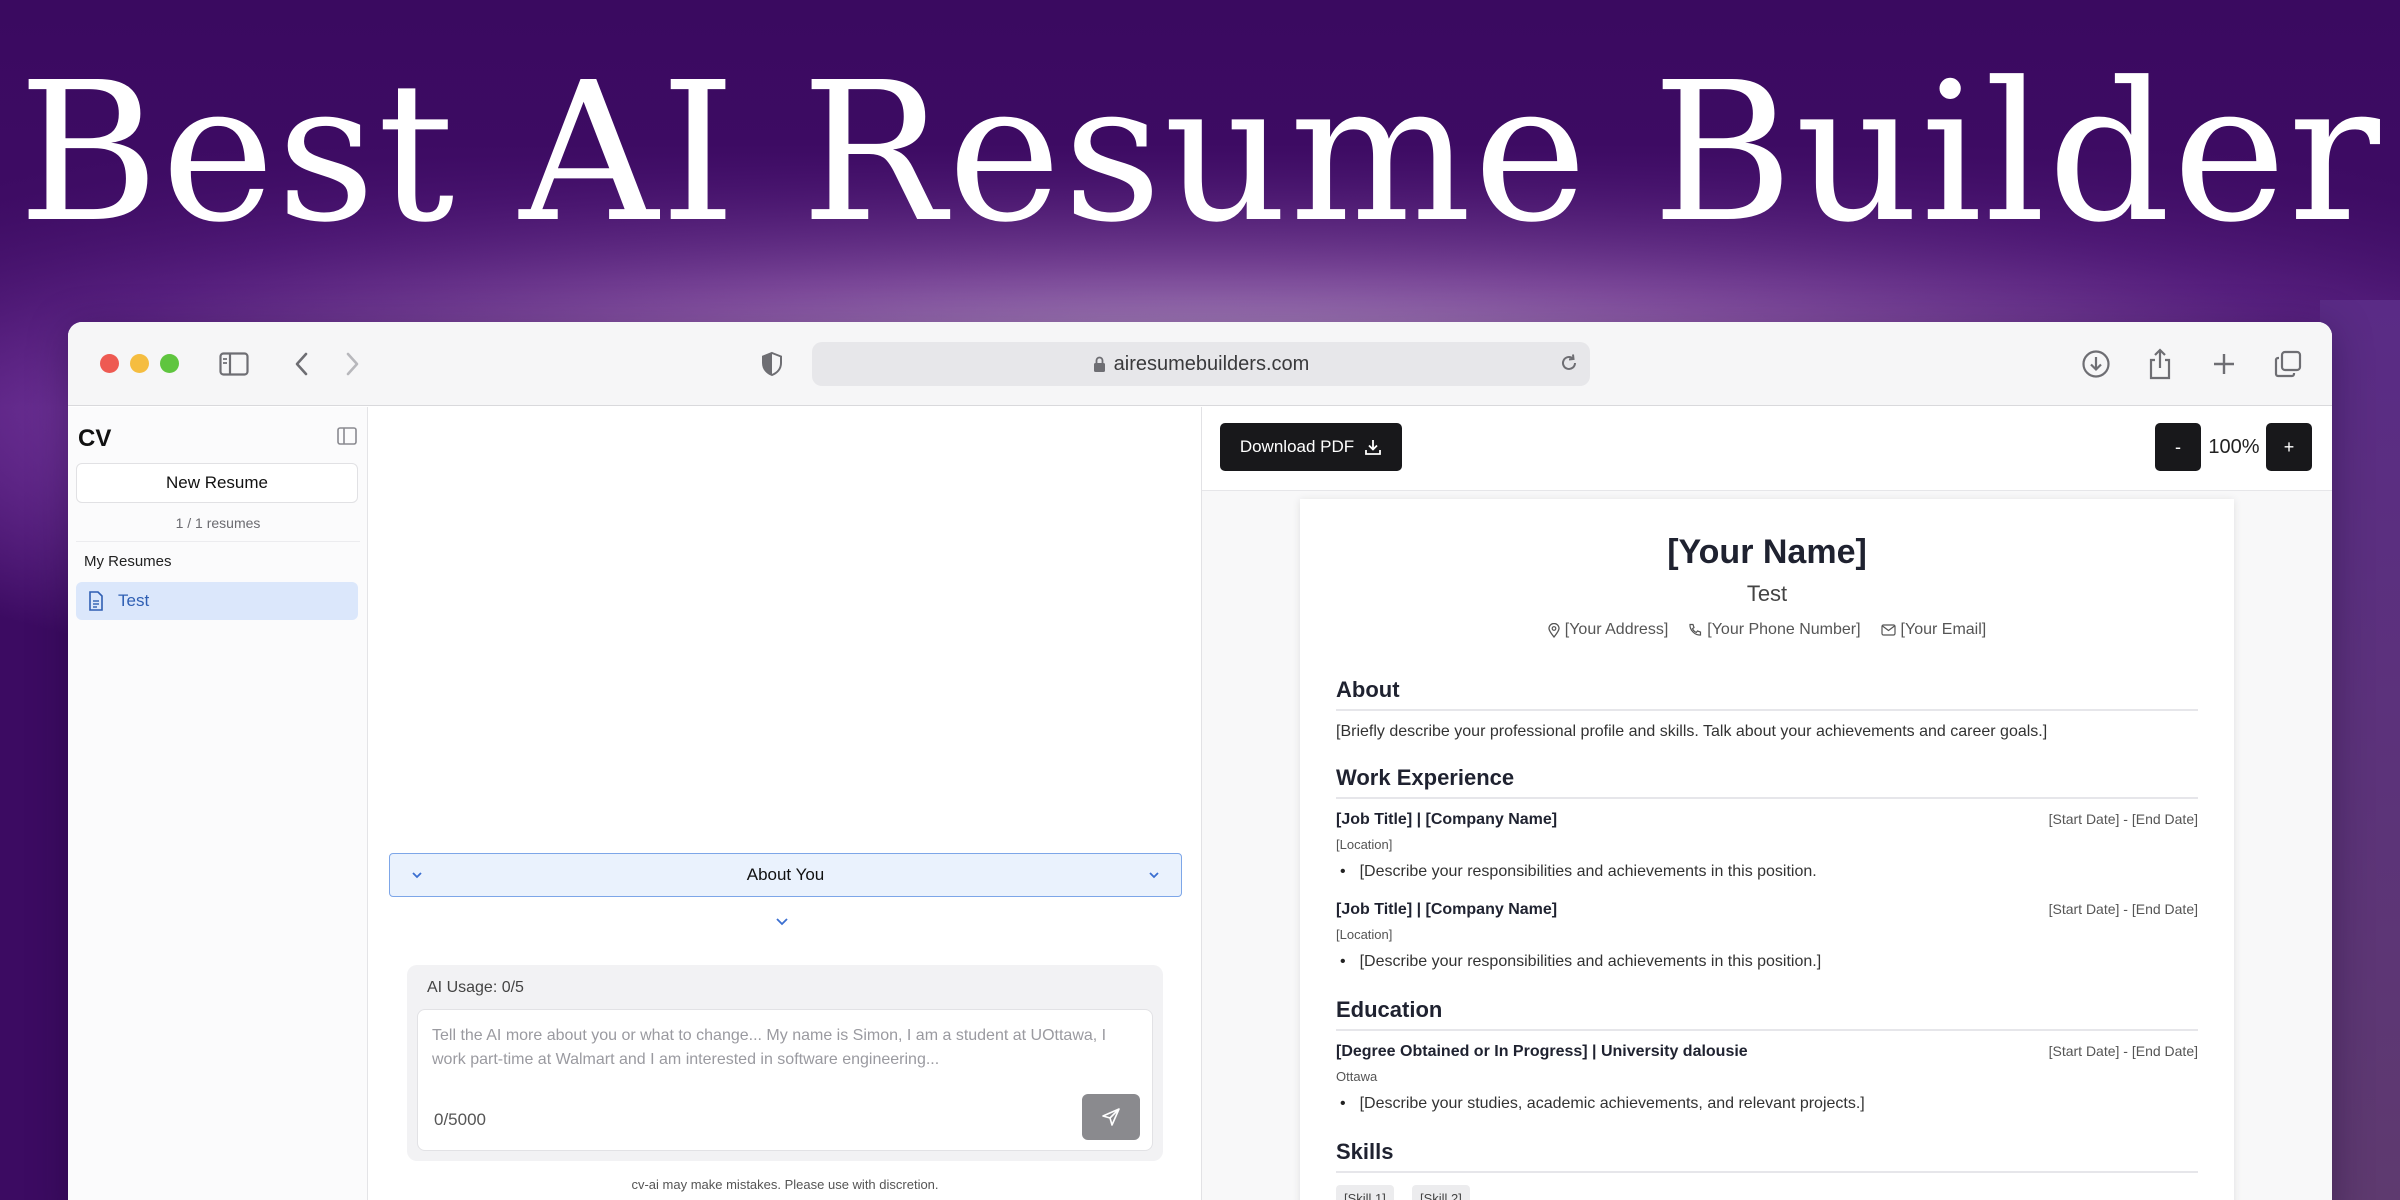 The width and height of the screenshot is (2400, 1200). Describe the element at coordinates (1425, 777) in the screenshot. I see `work-experience-heading: Work Experience` at that location.